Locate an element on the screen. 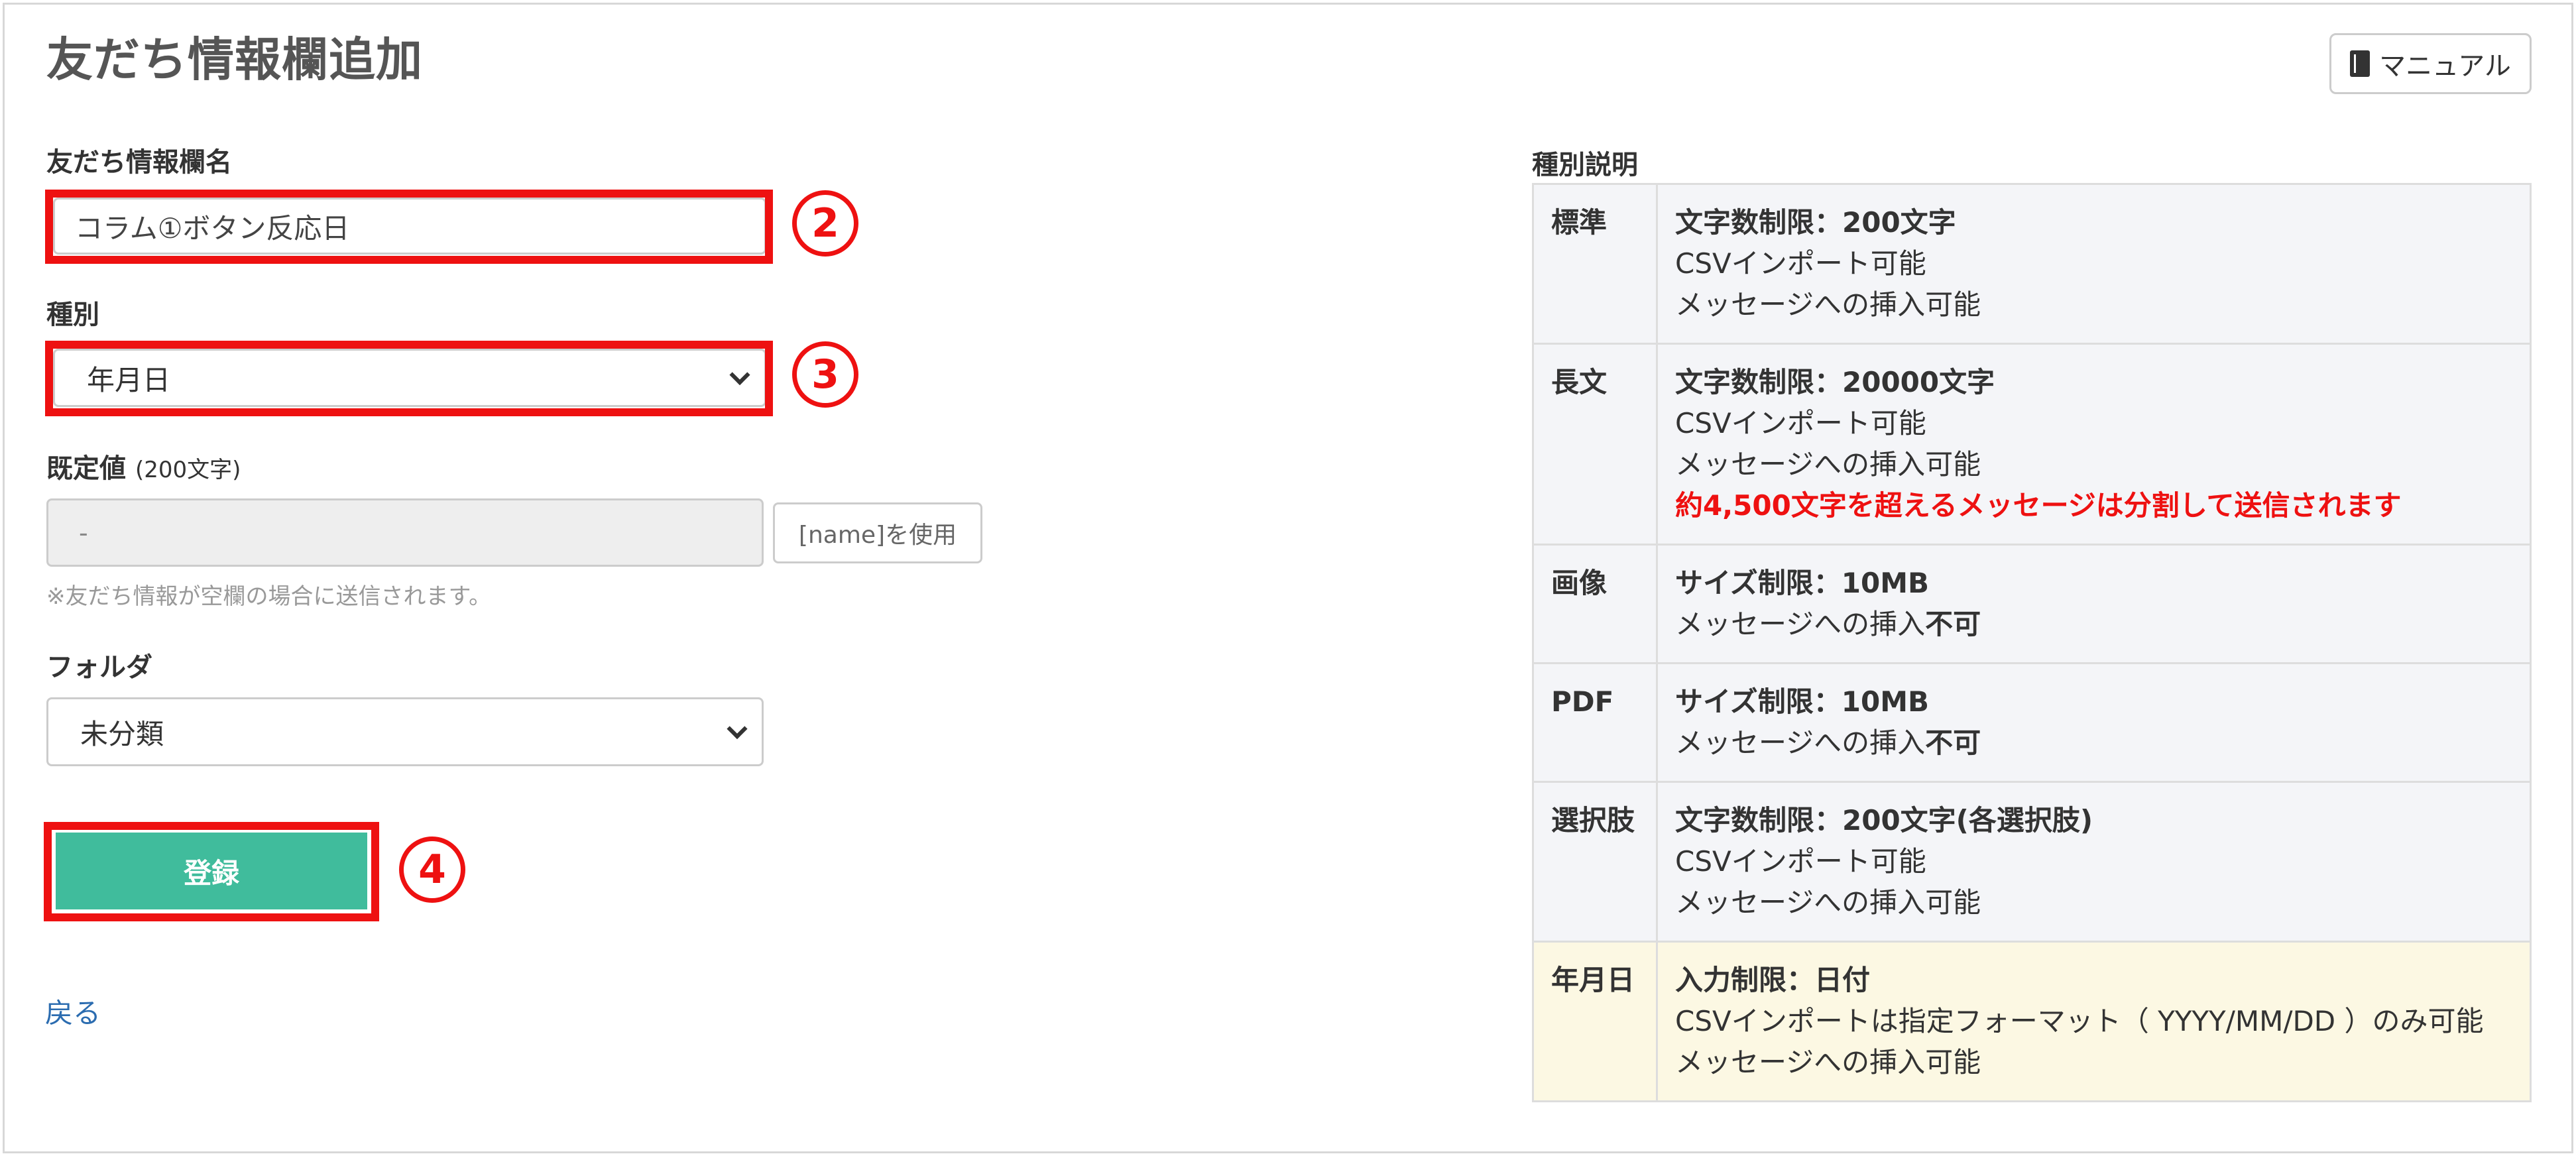 Image resolution: width=2576 pixels, height=1156 pixels. type-desc: 文字数制限：200文字 CSVインポート可能 メッセージへの挿入可能 is located at coordinates (2094, 264).